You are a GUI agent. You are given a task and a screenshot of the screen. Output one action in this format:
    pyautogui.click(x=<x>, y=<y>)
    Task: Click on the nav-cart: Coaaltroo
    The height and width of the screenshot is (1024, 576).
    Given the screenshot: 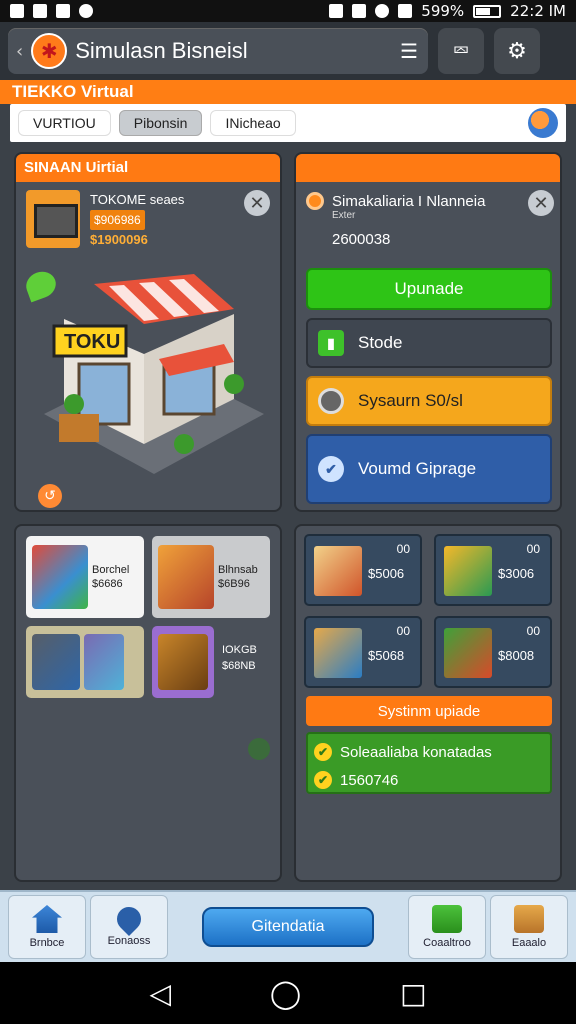 What is the action you would take?
    pyautogui.click(x=447, y=927)
    